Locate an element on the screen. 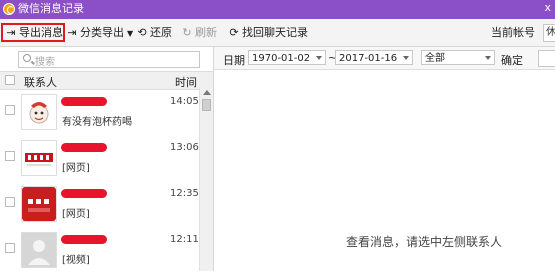  message-type-value: 全部 is located at coordinates (435, 58).